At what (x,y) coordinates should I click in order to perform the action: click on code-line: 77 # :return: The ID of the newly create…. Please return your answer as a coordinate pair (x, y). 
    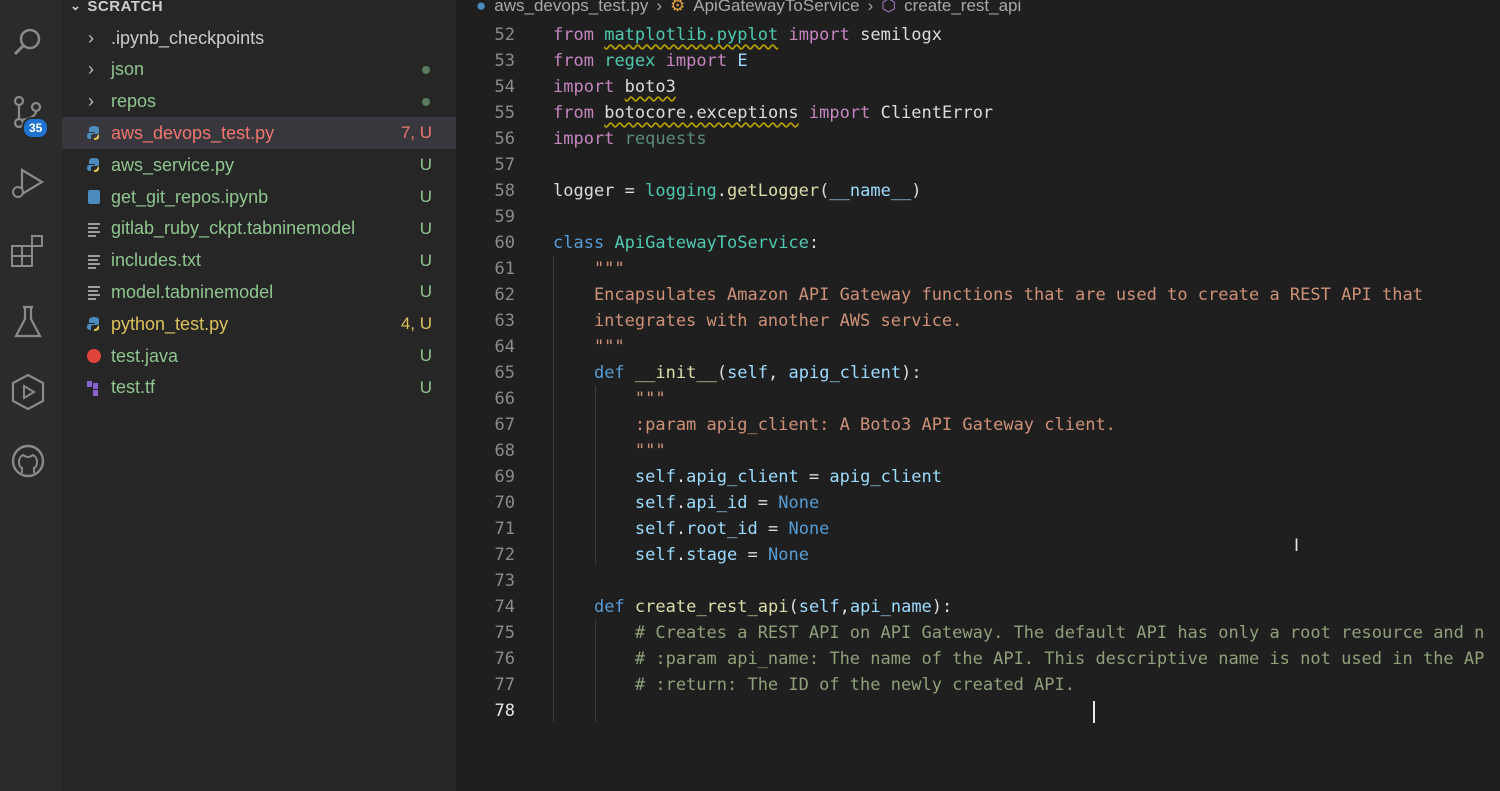
    Looking at the image, I should click on (978, 685).